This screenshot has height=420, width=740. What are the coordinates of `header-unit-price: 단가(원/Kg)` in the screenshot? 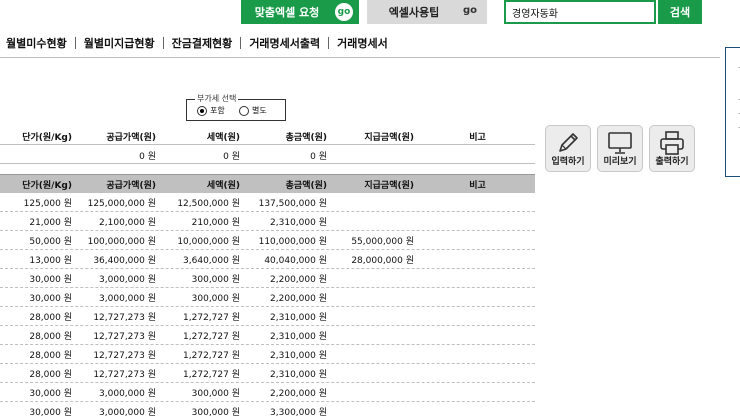 It's located at (47, 138).